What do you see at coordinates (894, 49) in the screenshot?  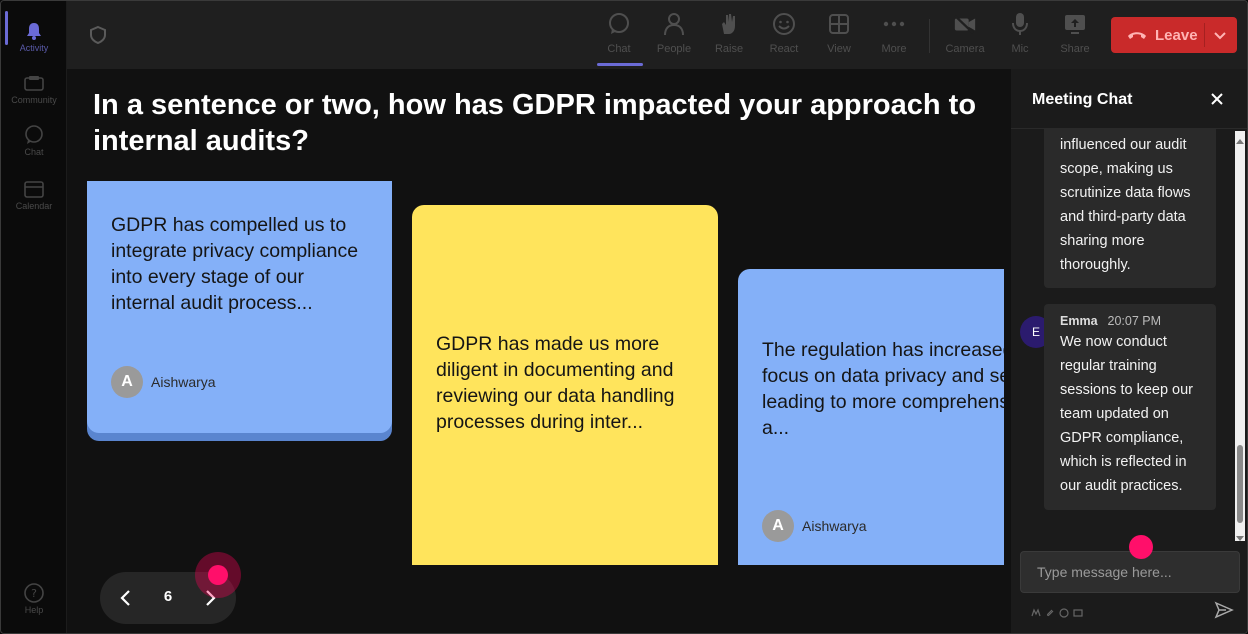 I see `toolbar-label: More` at bounding box center [894, 49].